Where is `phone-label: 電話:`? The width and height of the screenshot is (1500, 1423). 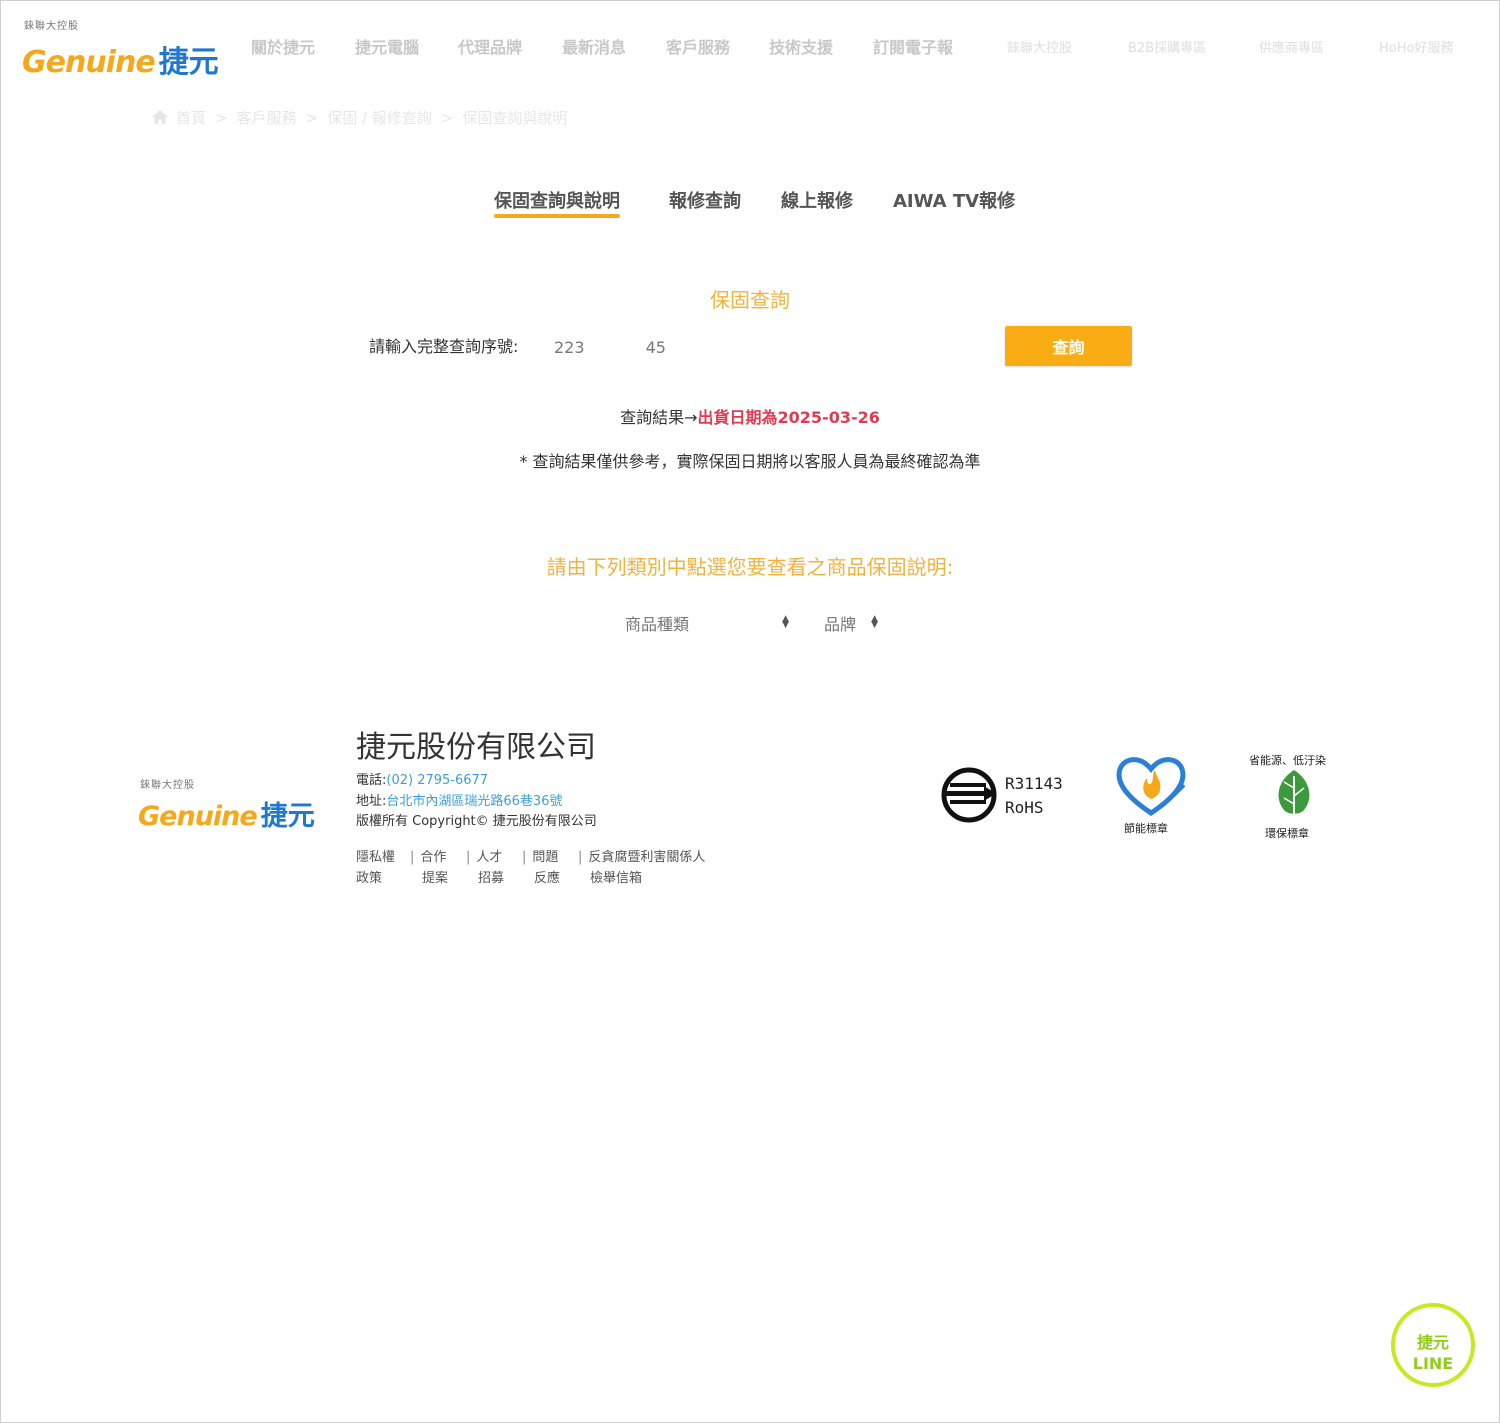
phone-label: 電話: is located at coordinates (371, 780).